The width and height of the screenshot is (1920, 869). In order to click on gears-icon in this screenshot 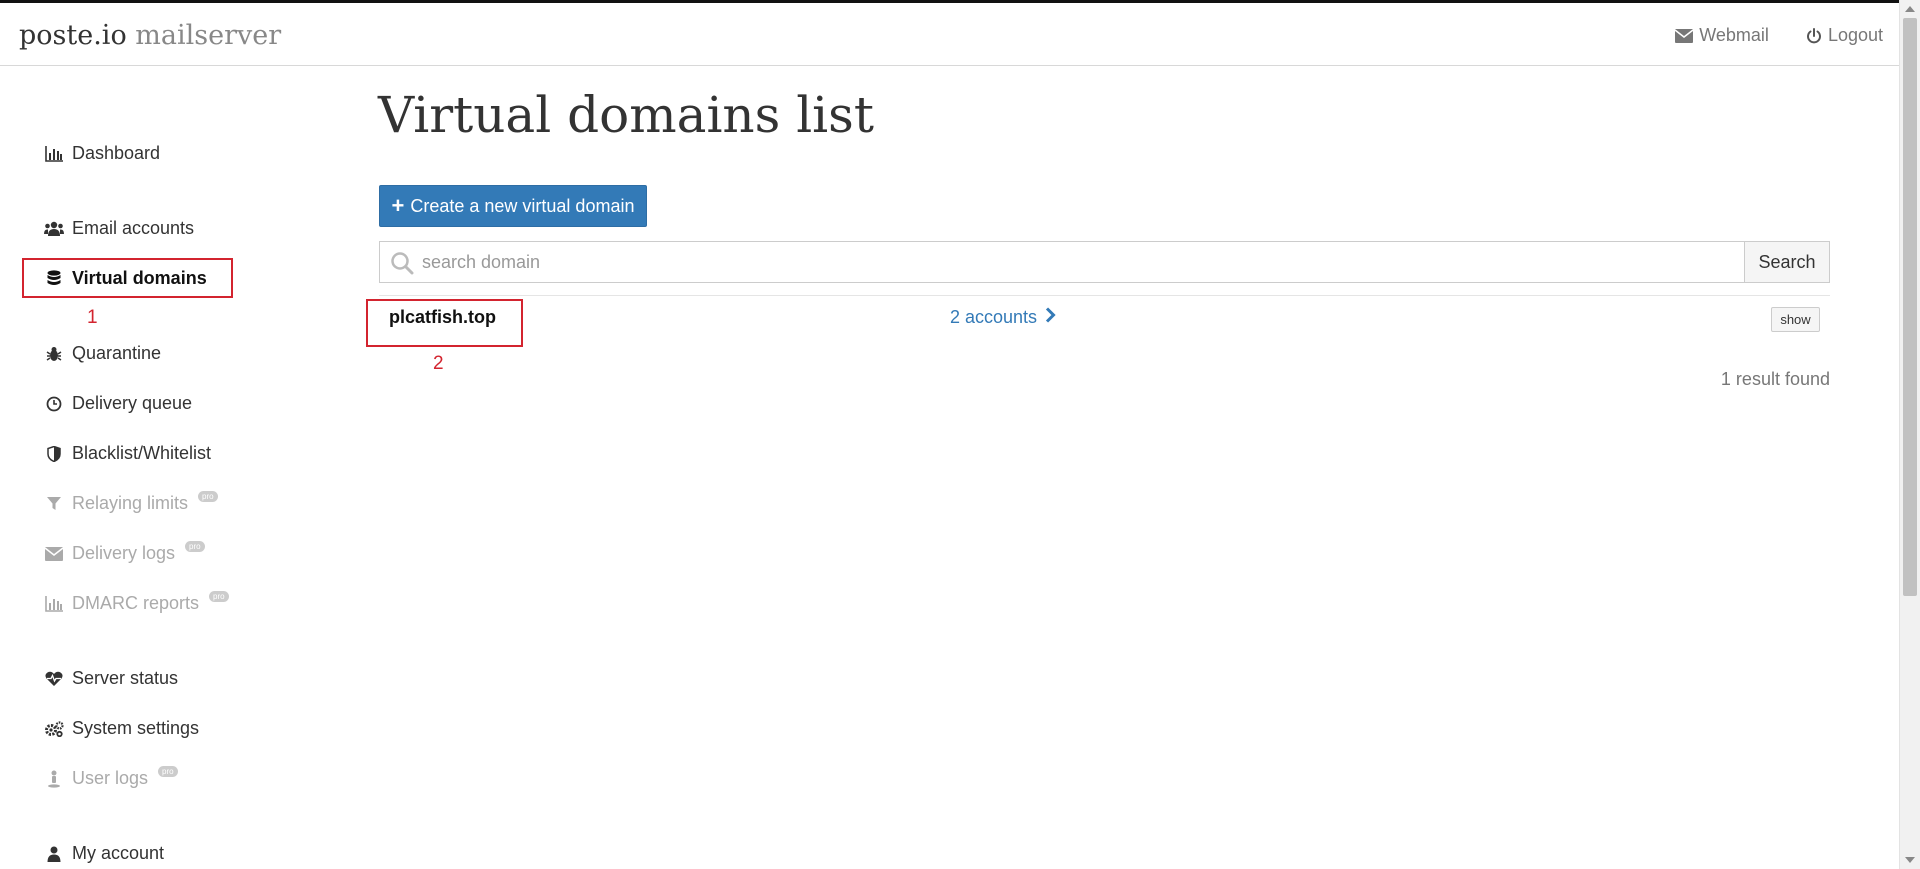, I will do `click(54, 729)`.